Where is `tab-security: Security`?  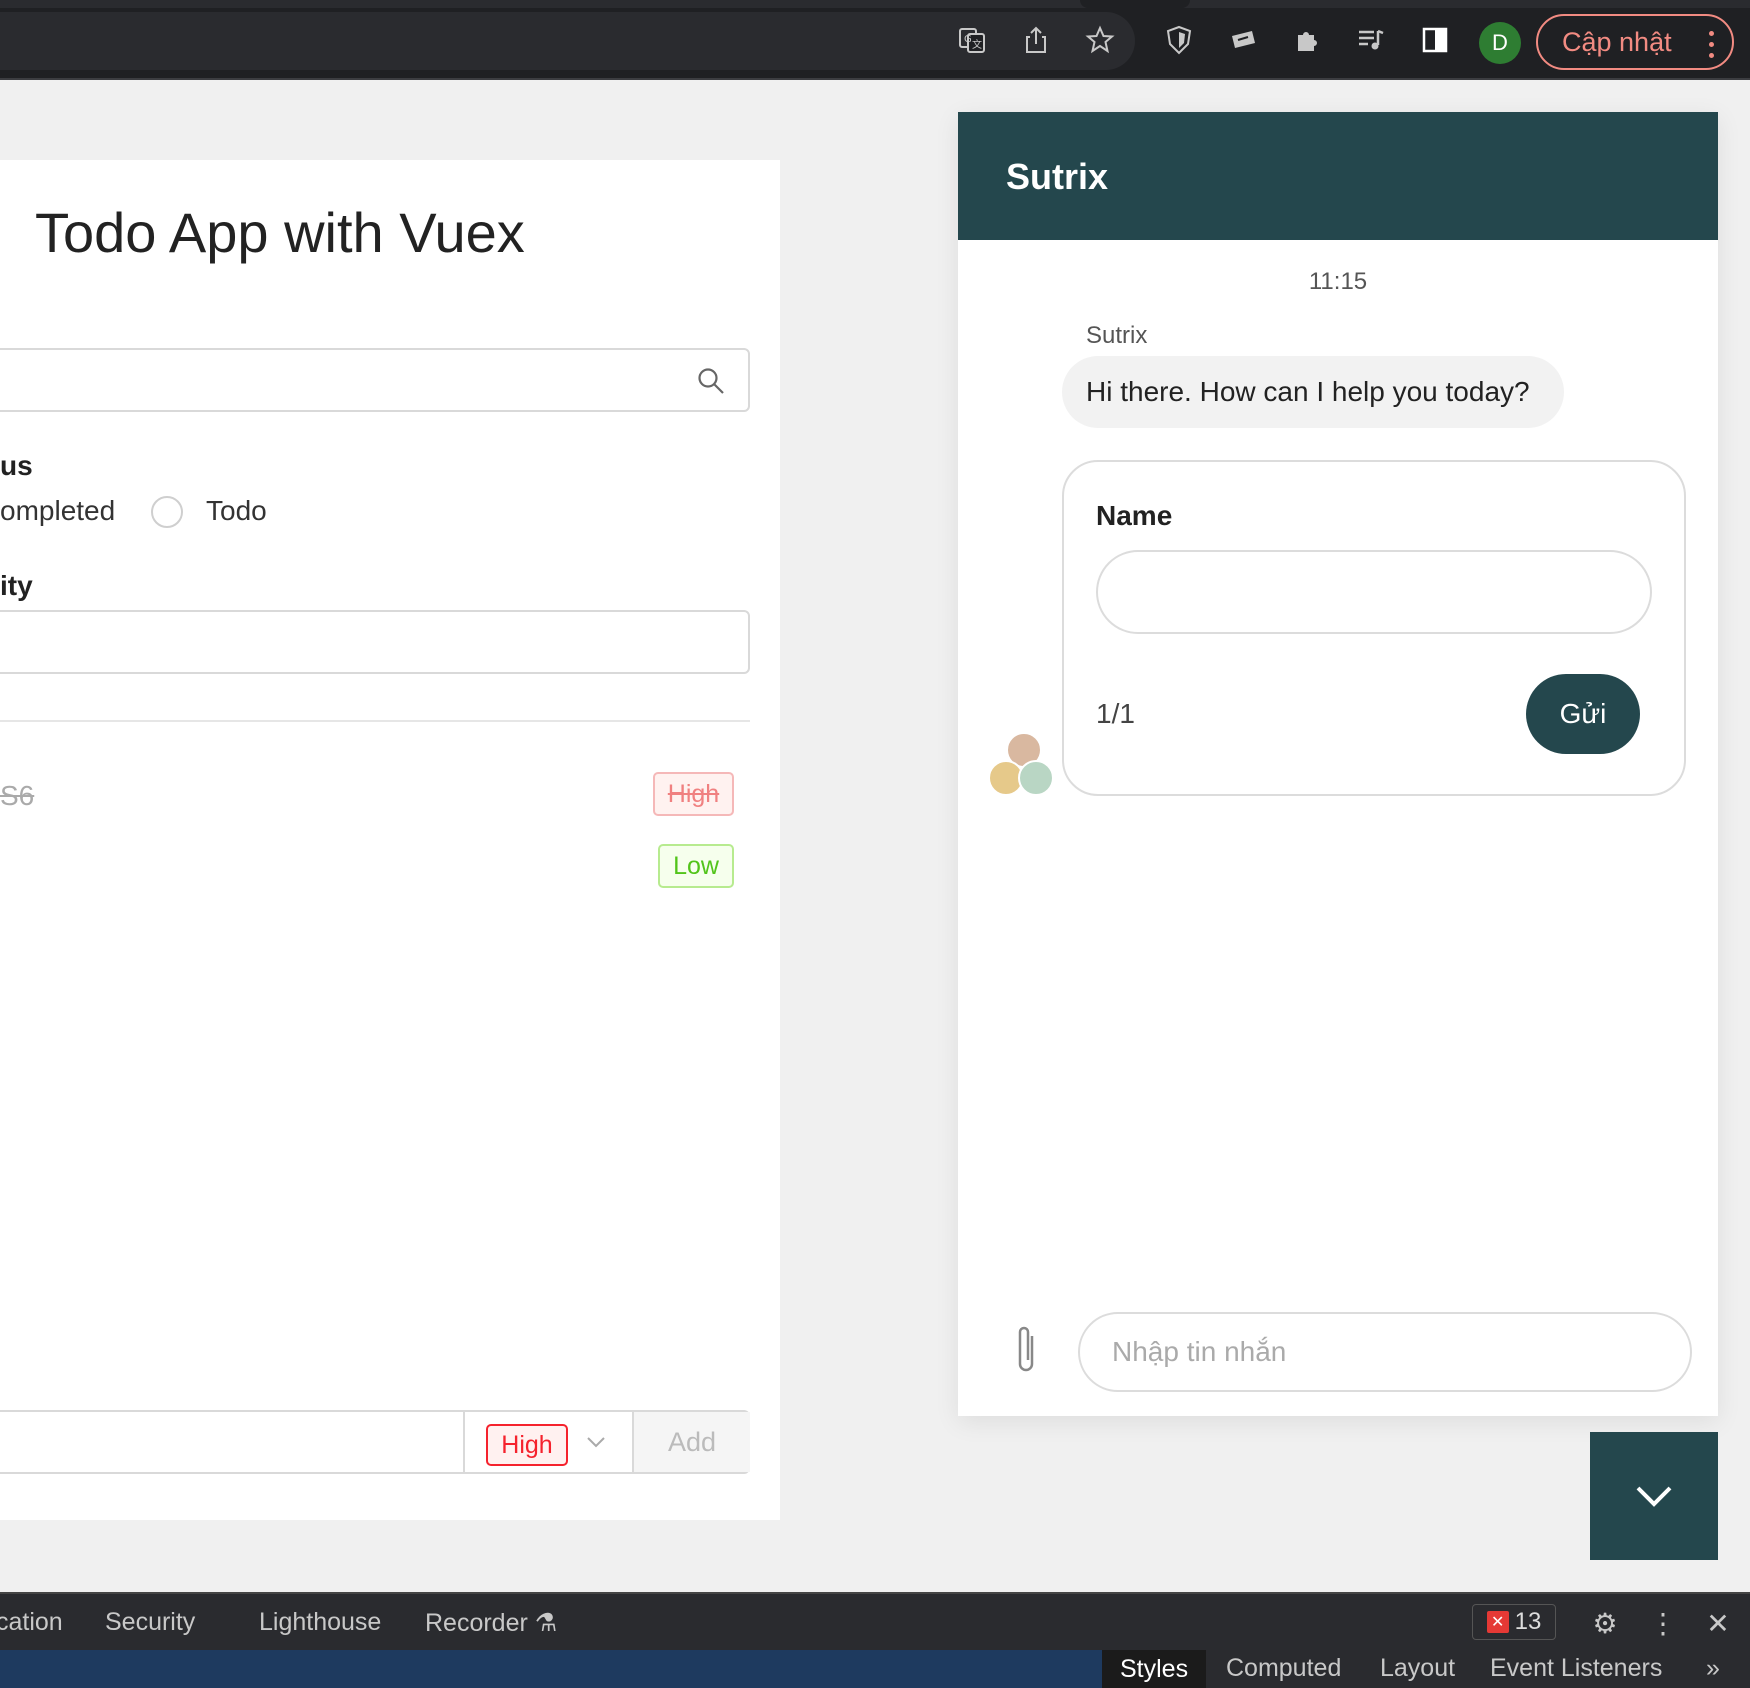
tab-security: Security is located at coordinates (150, 1622).